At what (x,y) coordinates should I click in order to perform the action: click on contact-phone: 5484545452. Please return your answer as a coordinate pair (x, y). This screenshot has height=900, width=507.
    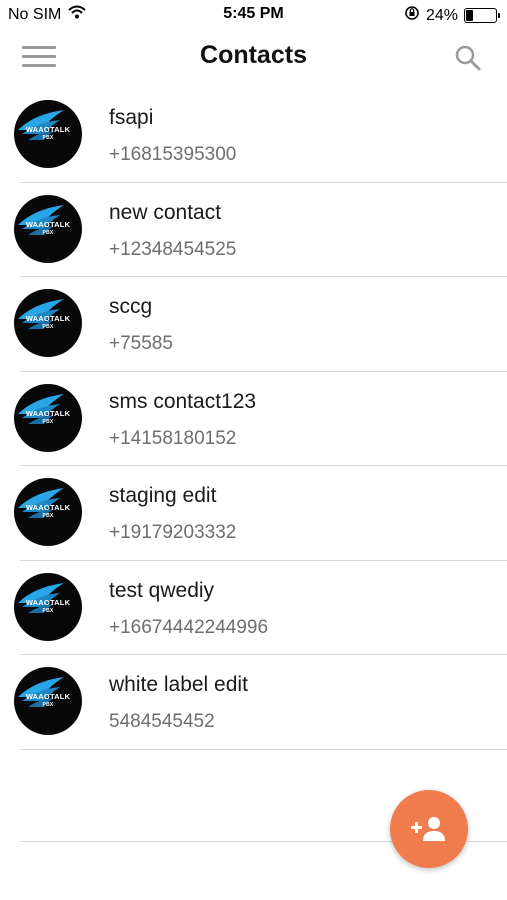
    Looking at the image, I should click on (162, 721).